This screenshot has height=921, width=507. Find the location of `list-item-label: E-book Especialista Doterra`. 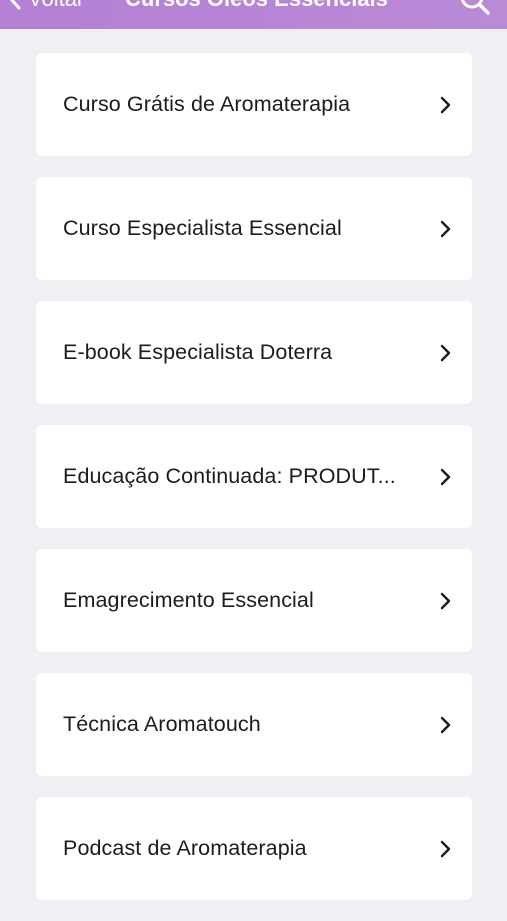

list-item-label: E-book Especialista Doterra is located at coordinates (198, 352).